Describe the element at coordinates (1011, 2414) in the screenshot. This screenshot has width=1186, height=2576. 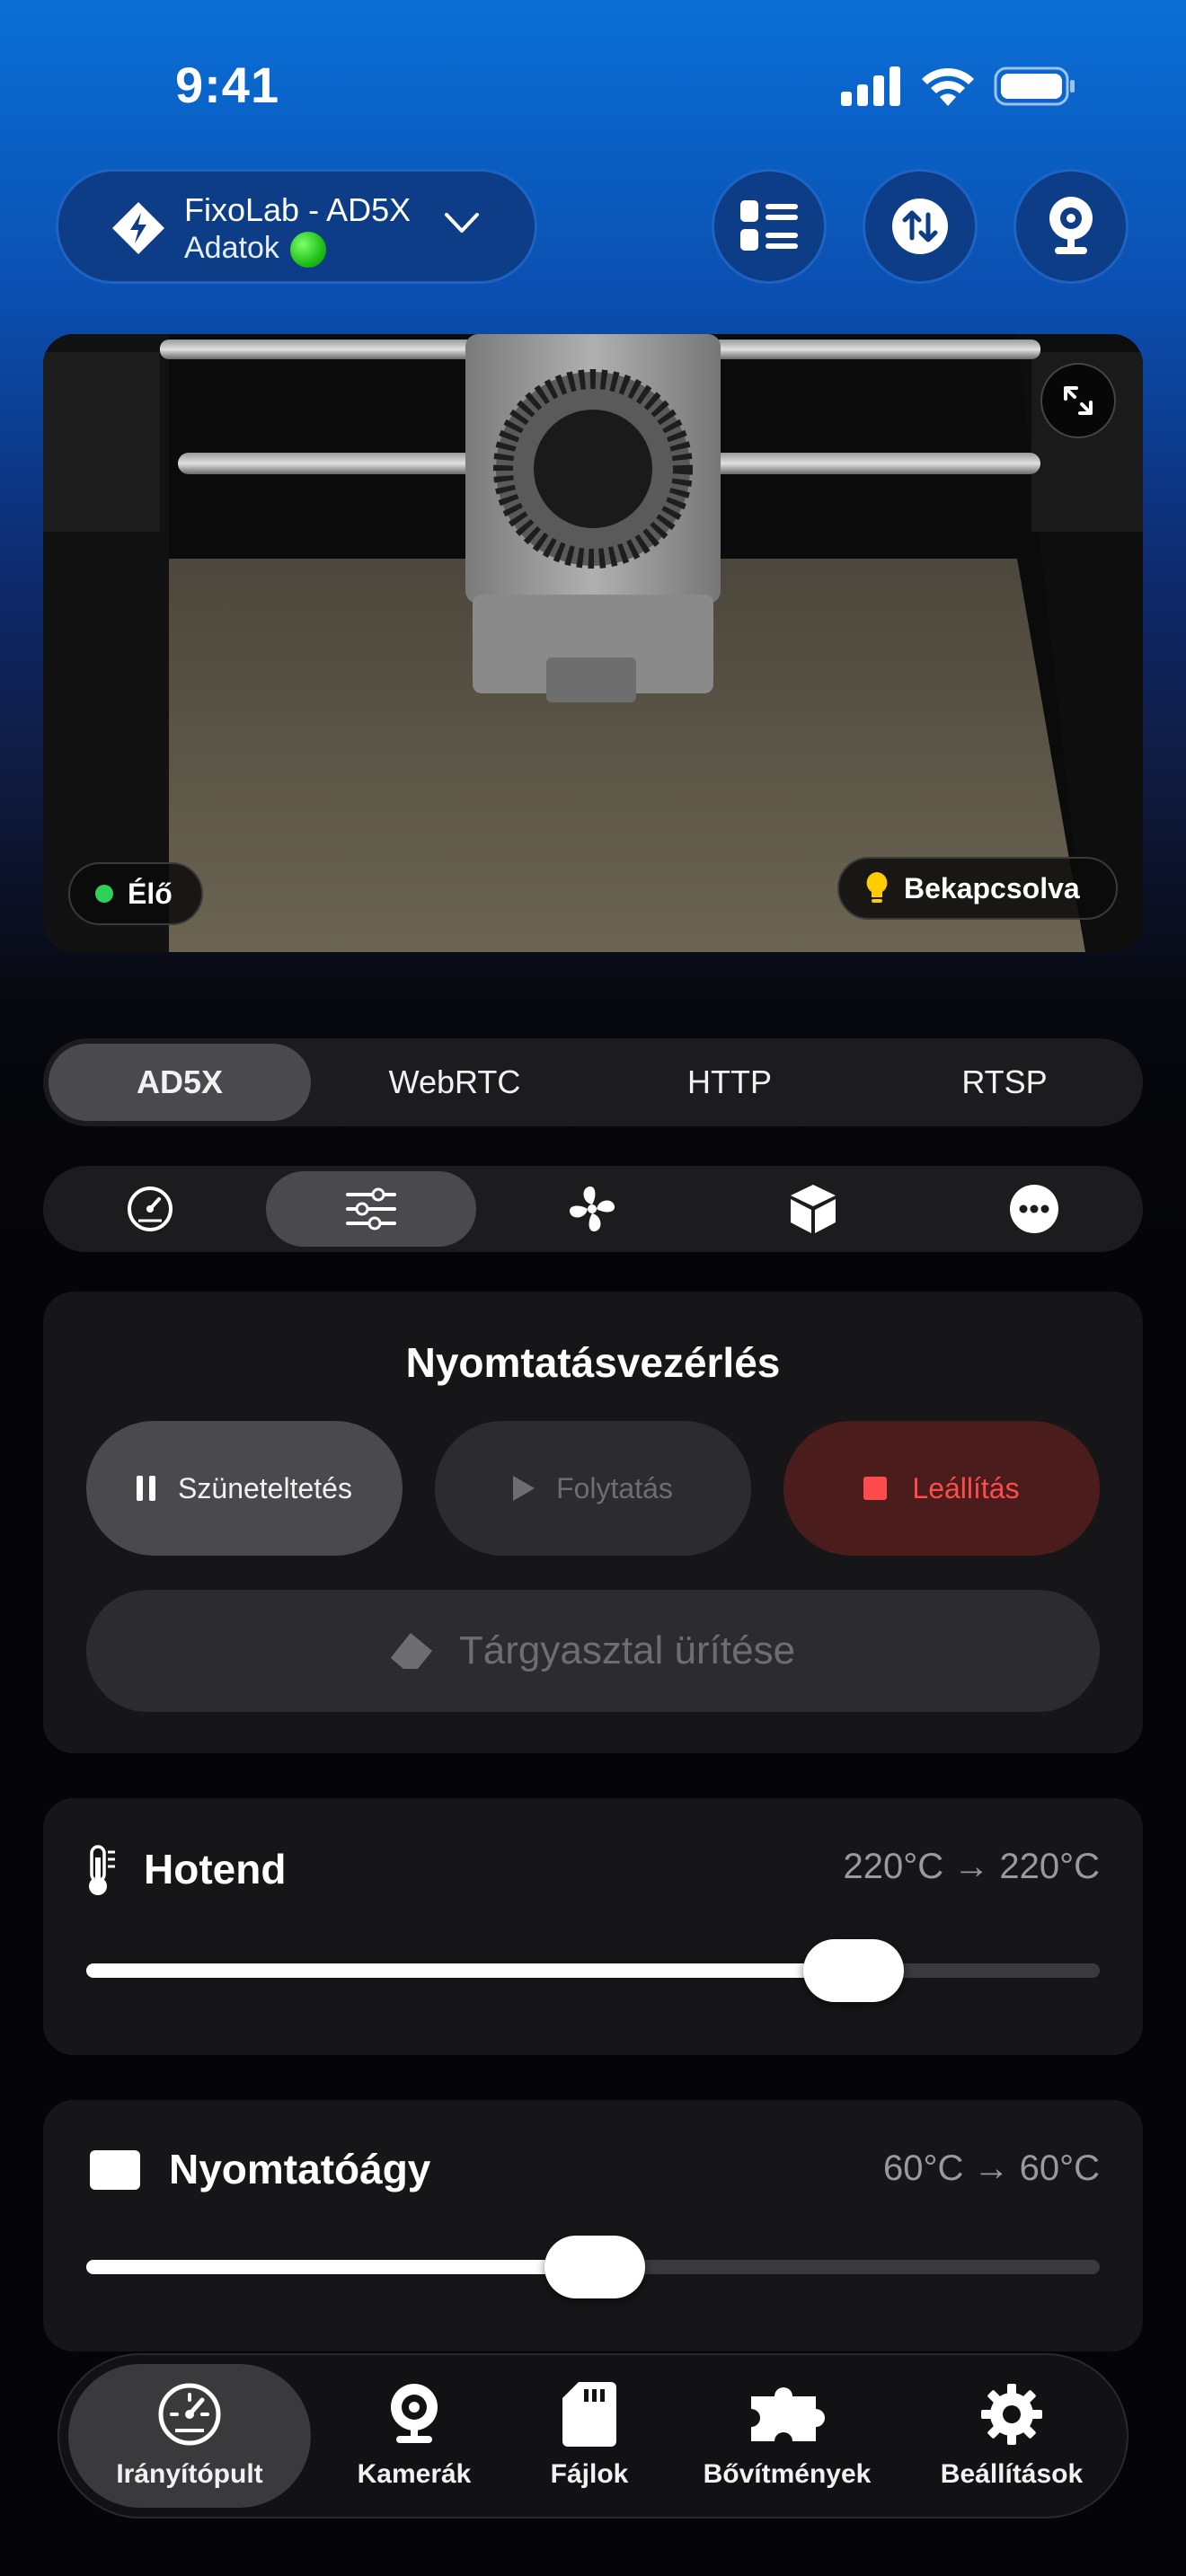
I see `gear-icon` at that location.